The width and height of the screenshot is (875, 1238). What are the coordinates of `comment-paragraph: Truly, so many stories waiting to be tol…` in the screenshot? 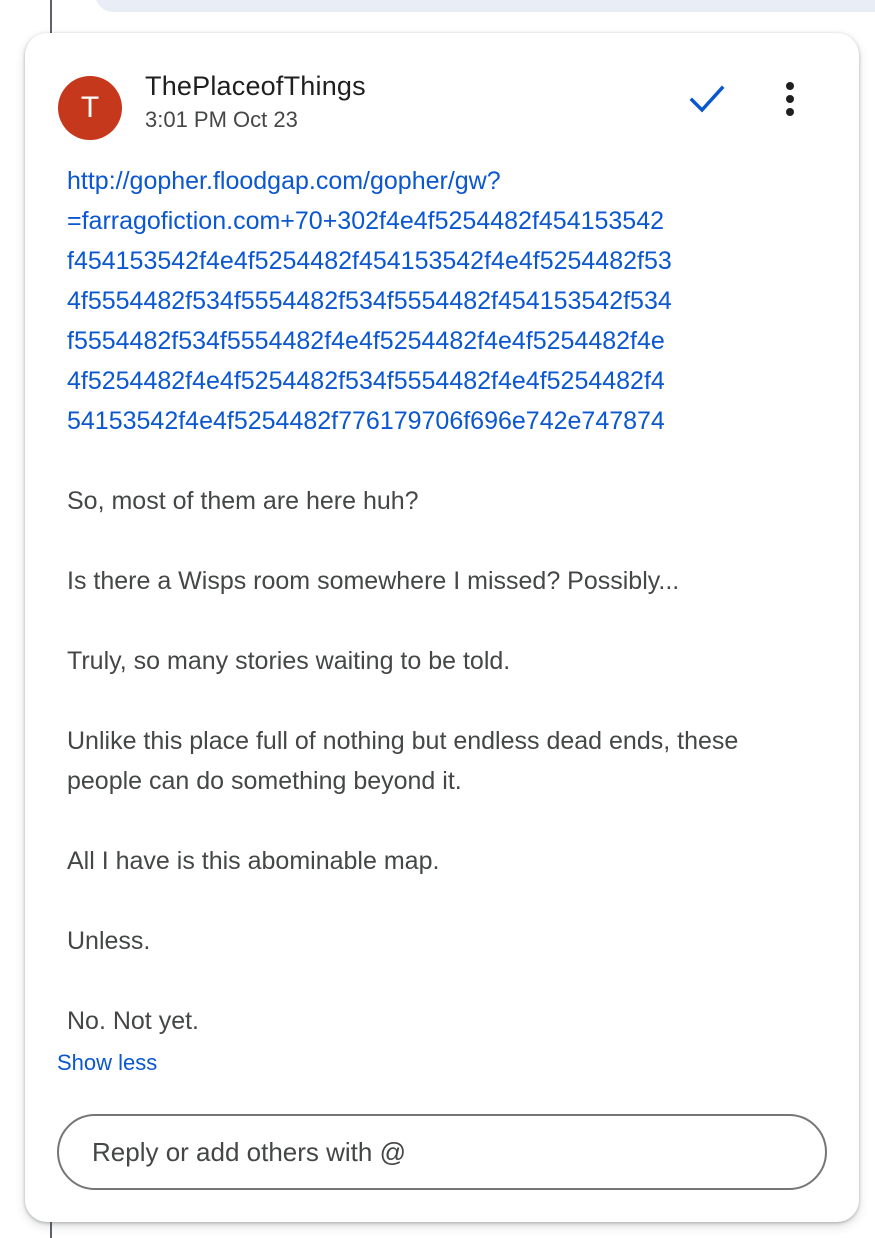 It's located at (289, 661).